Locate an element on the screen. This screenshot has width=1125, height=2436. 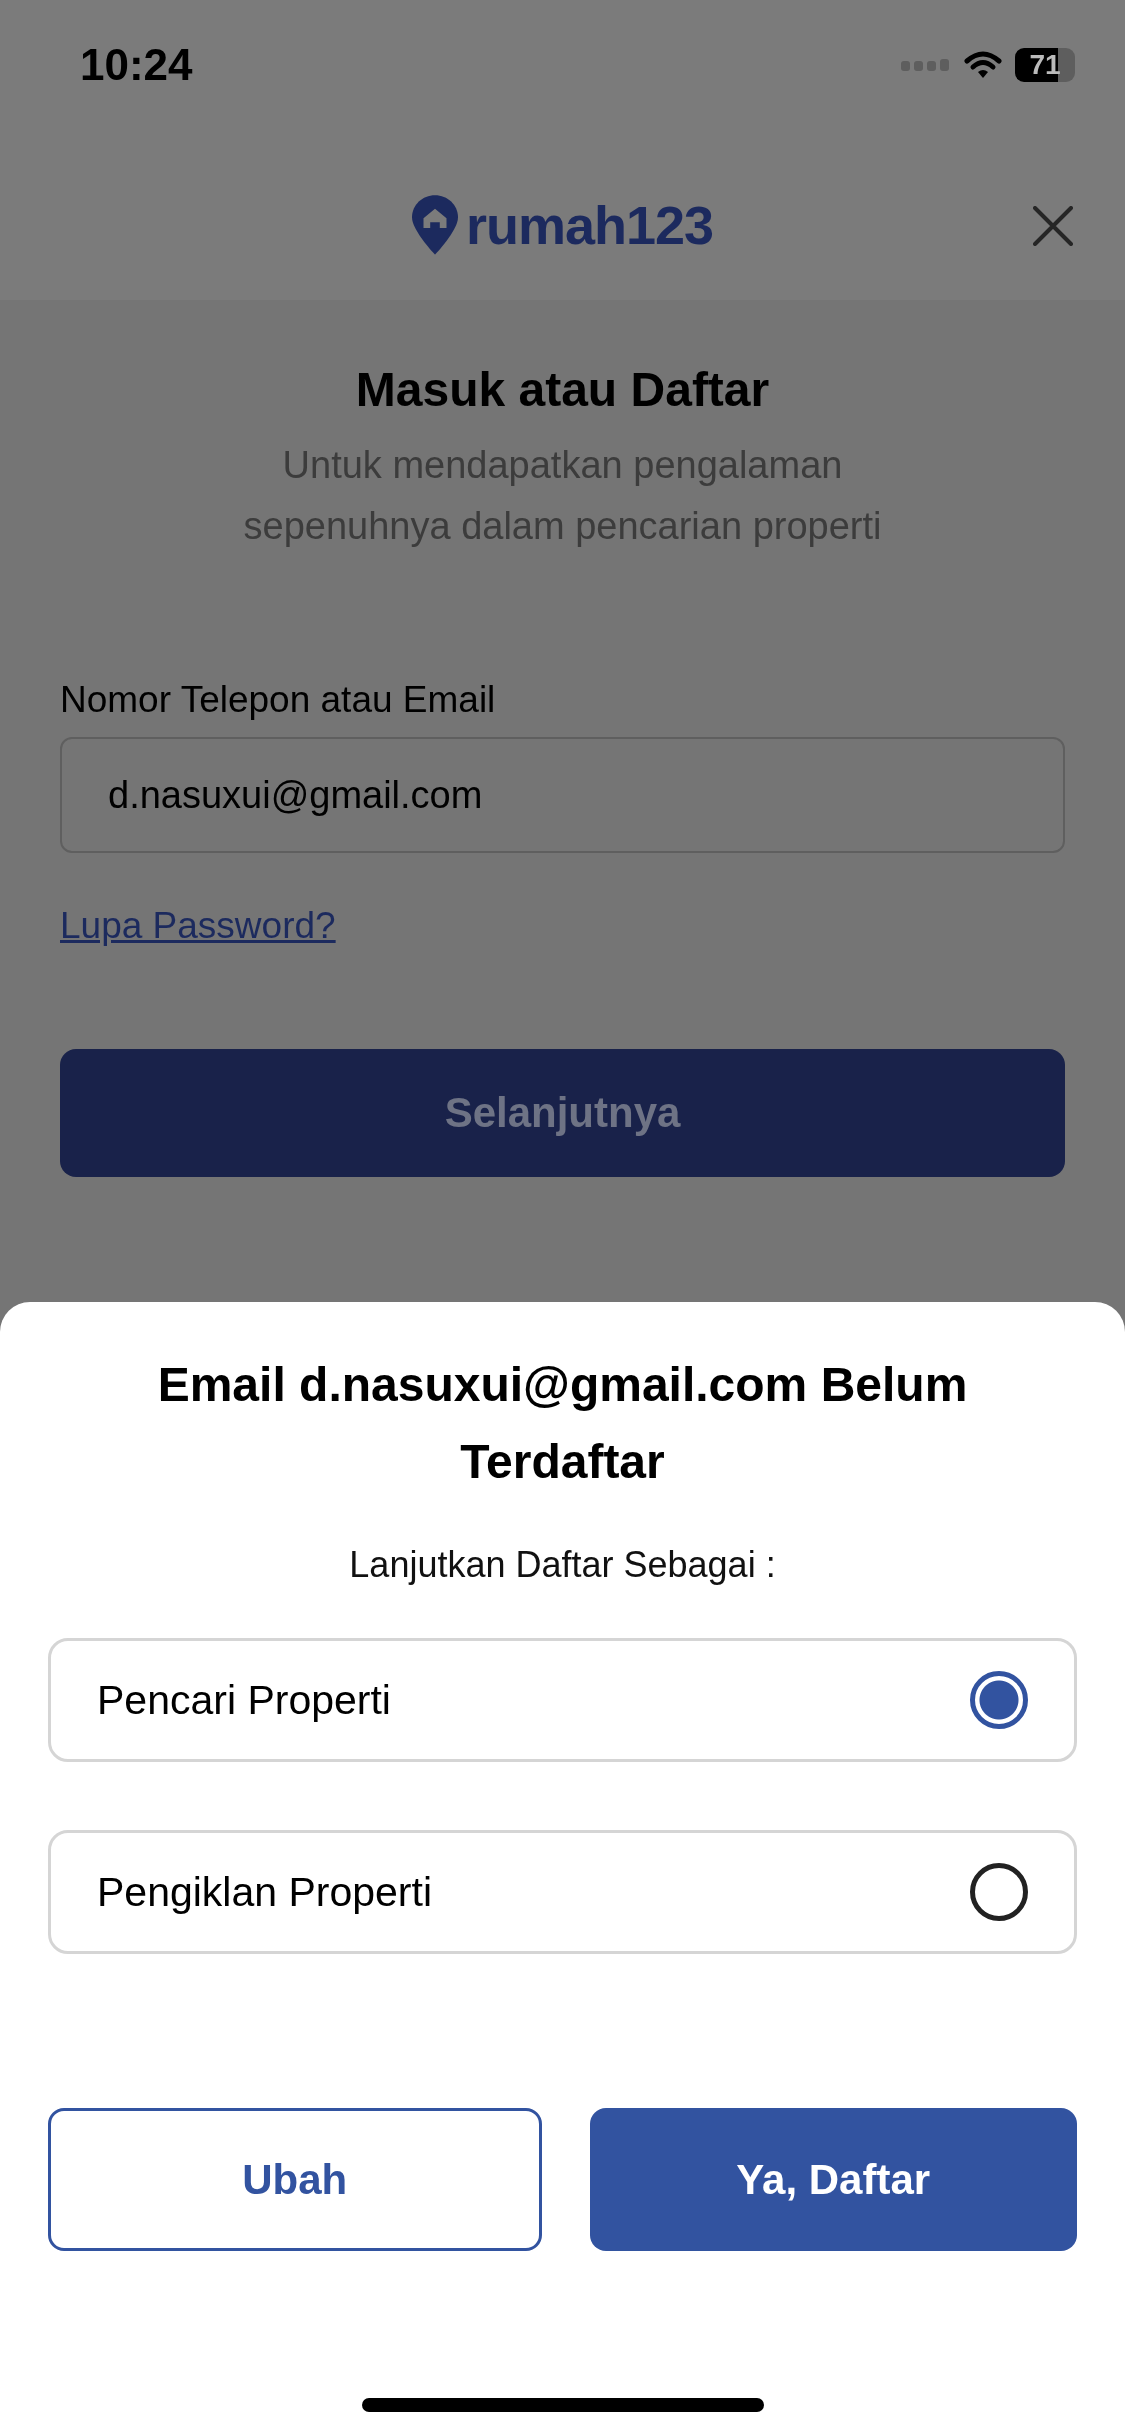
wifi-icon is located at coordinates (983, 65).